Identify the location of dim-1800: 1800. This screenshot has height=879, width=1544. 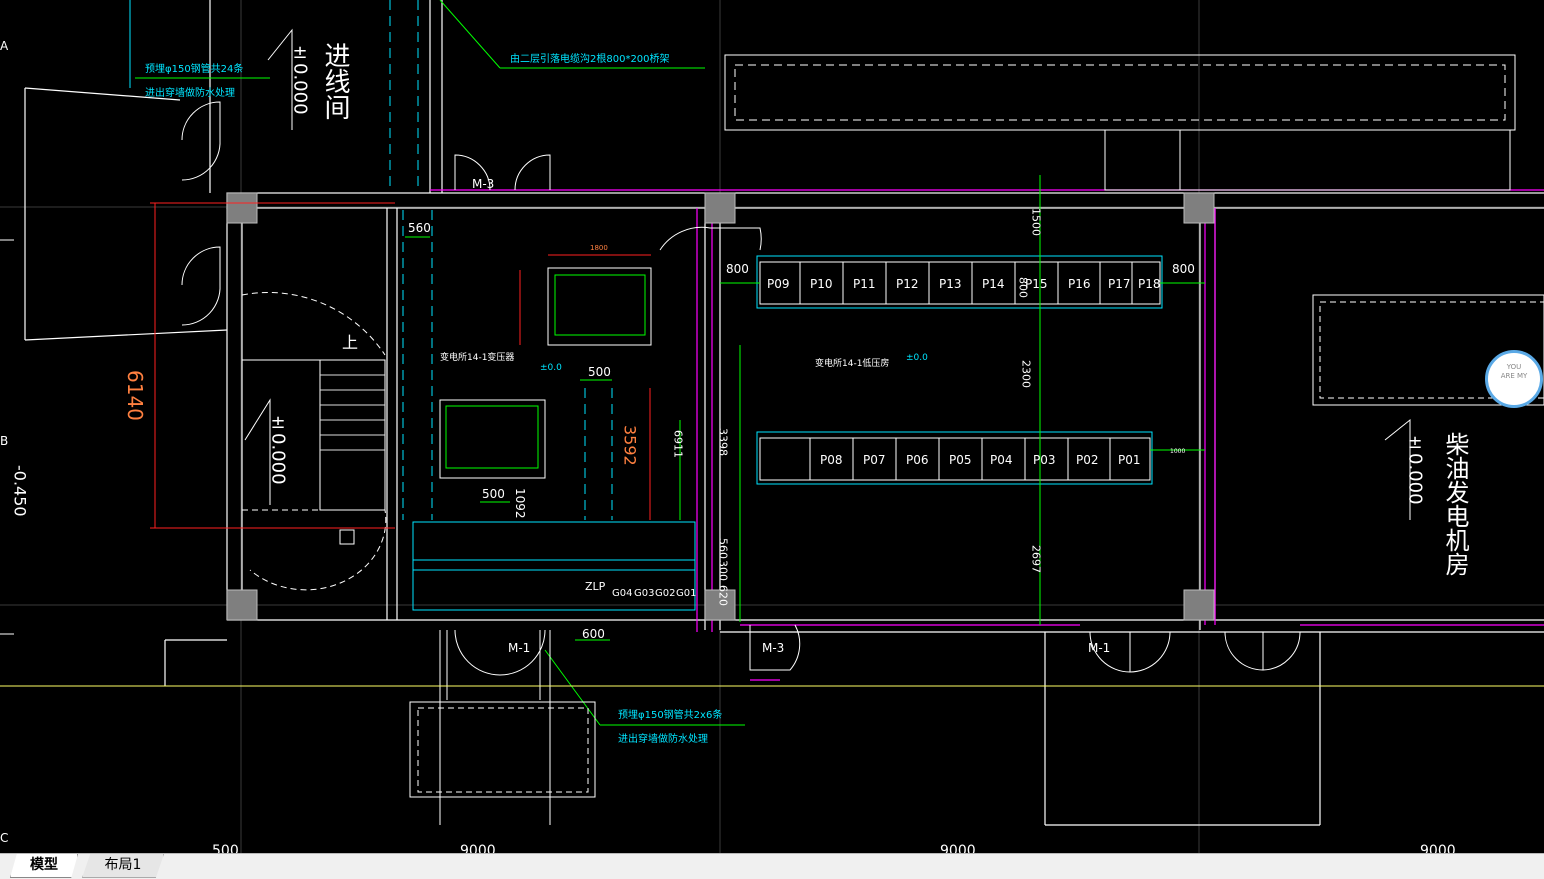
(599, 248).